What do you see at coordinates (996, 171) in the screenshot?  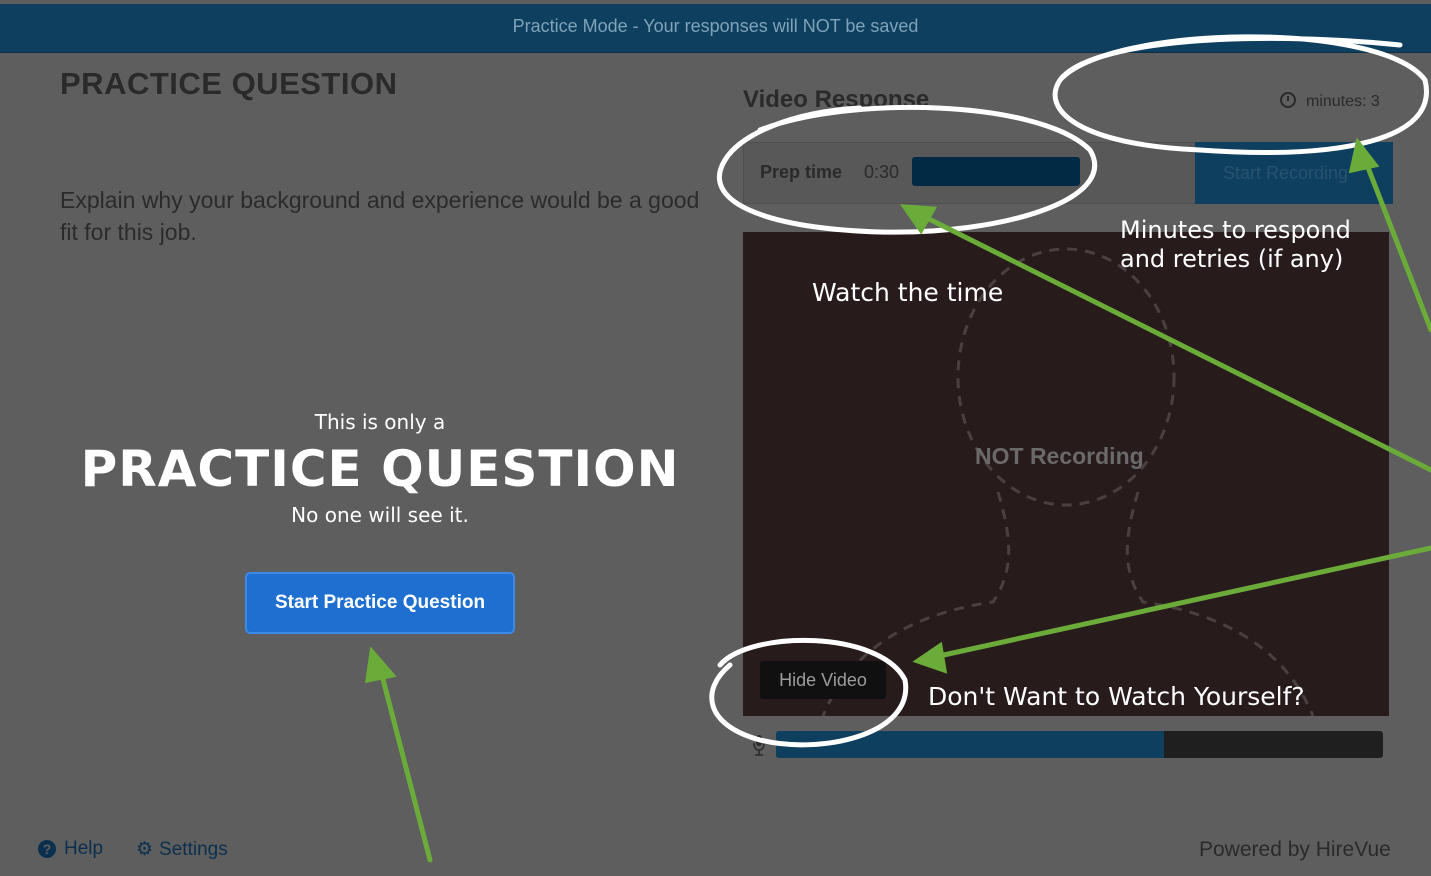 I see `prep-time-progress` at bounding box center [996, 171].